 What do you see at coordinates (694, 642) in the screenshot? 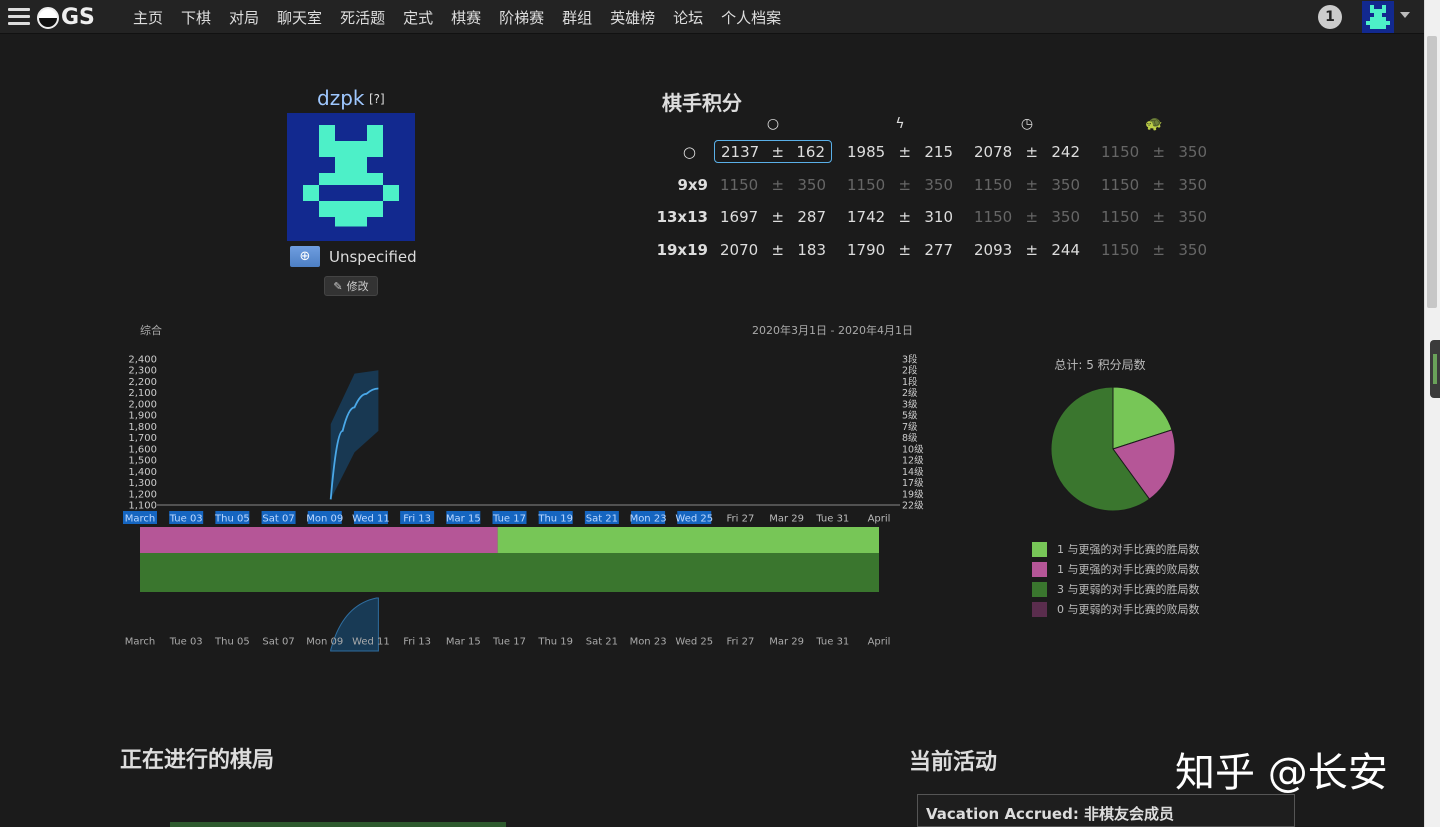
I see `navigator-tick-label: Wed 25` at bounding box center [694, 642].